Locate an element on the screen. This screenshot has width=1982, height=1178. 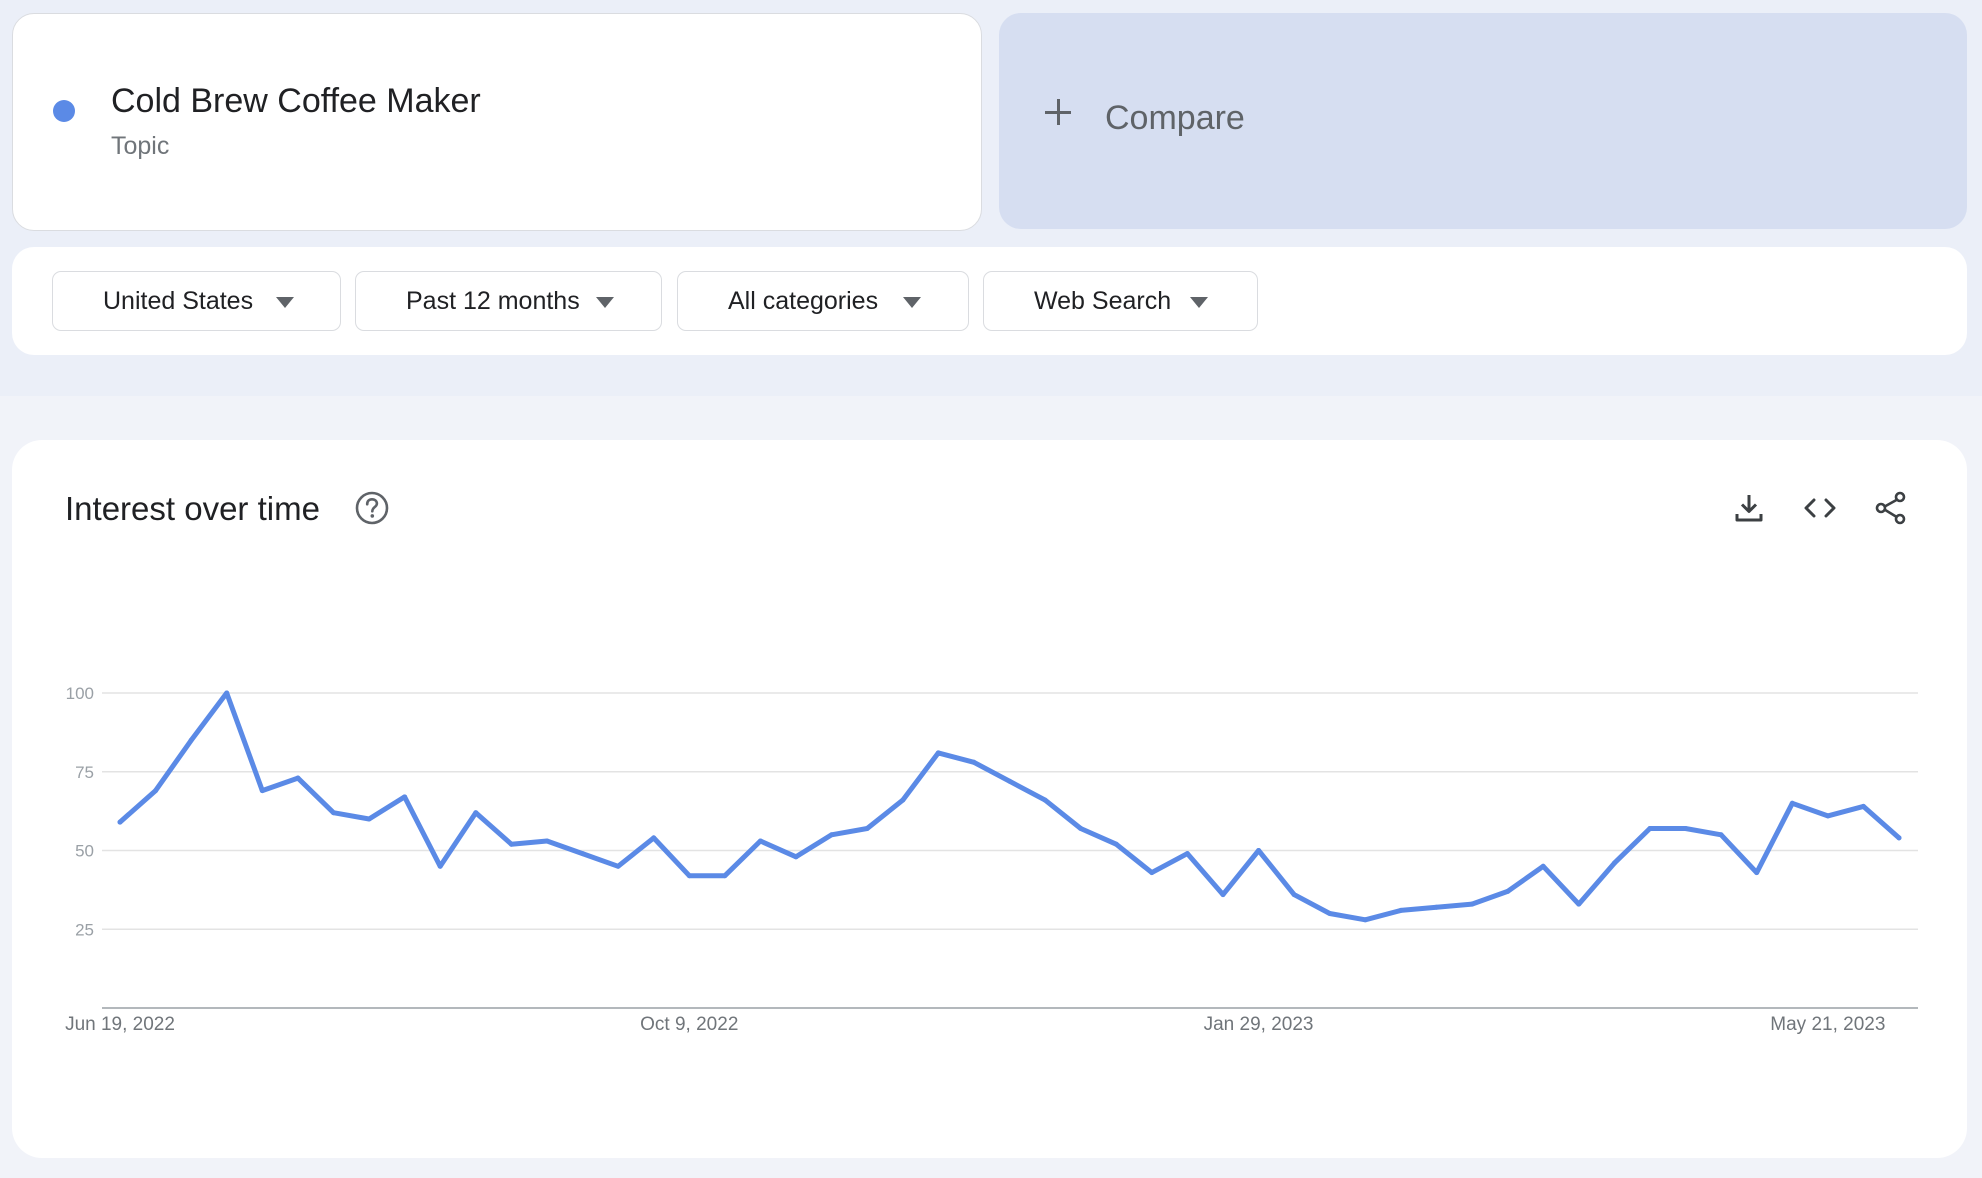
compare-label: Compare is located at coordinates (1175, 118).